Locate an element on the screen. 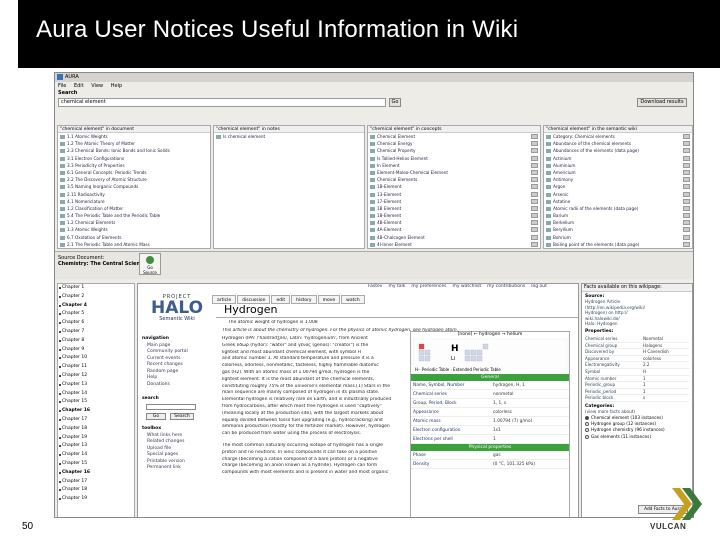 The width and height of the screenshot is (720, 540). result-row: 4I-Inner Element is located at coordinates (454, 244).